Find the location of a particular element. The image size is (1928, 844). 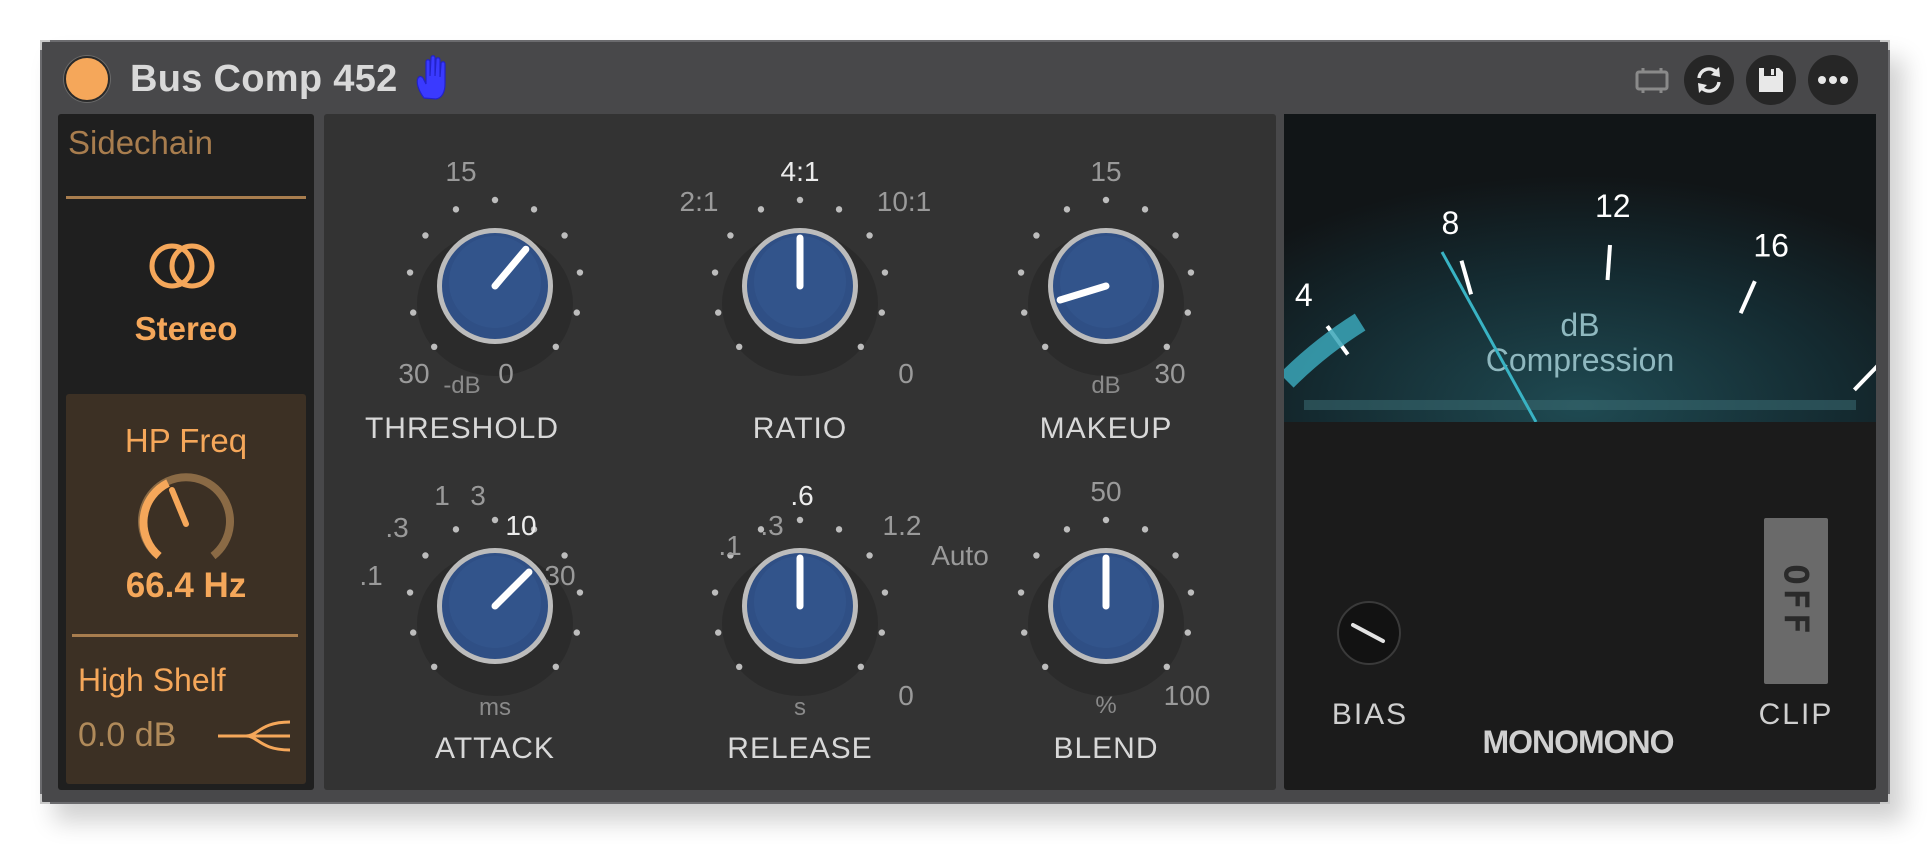

stereo-mode-label: Stereo is located at coordinates (186, 328).